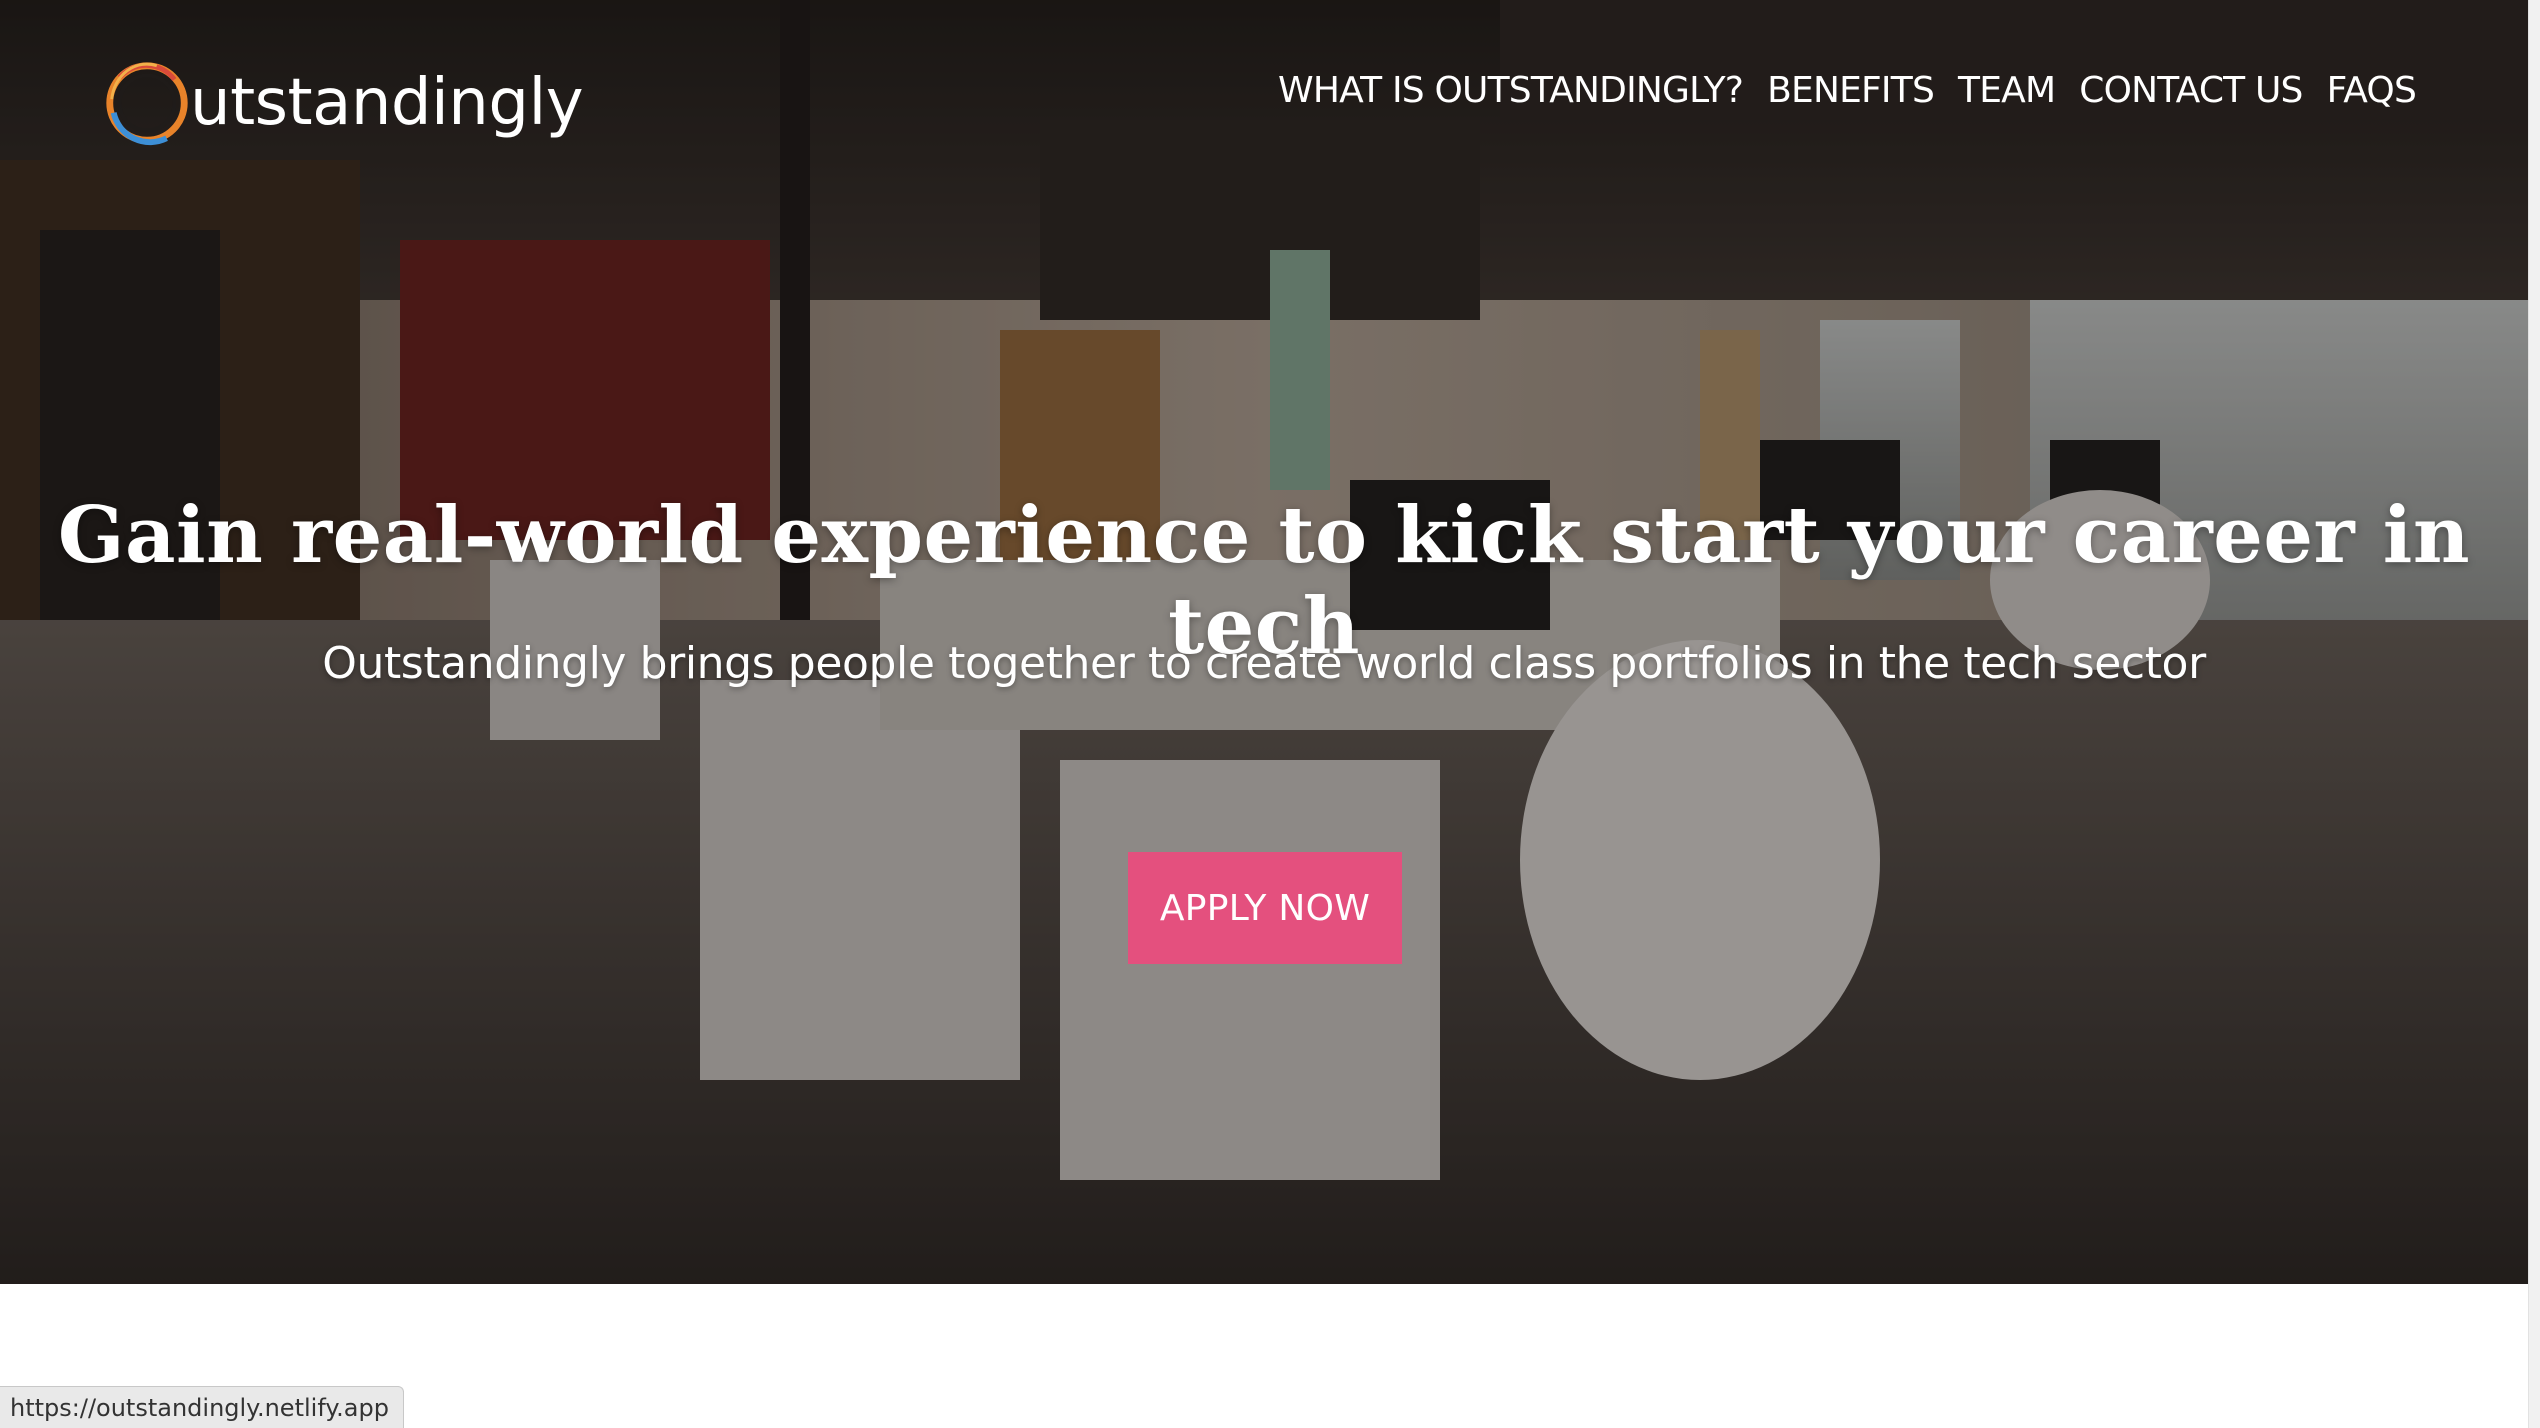 The image size is (2540, 1428). Describe the element at coordinates (1511, 90) in the screenshot. I see `nav-link-what-is: WHAT IS OUTSTANDINGLY?` at that location.